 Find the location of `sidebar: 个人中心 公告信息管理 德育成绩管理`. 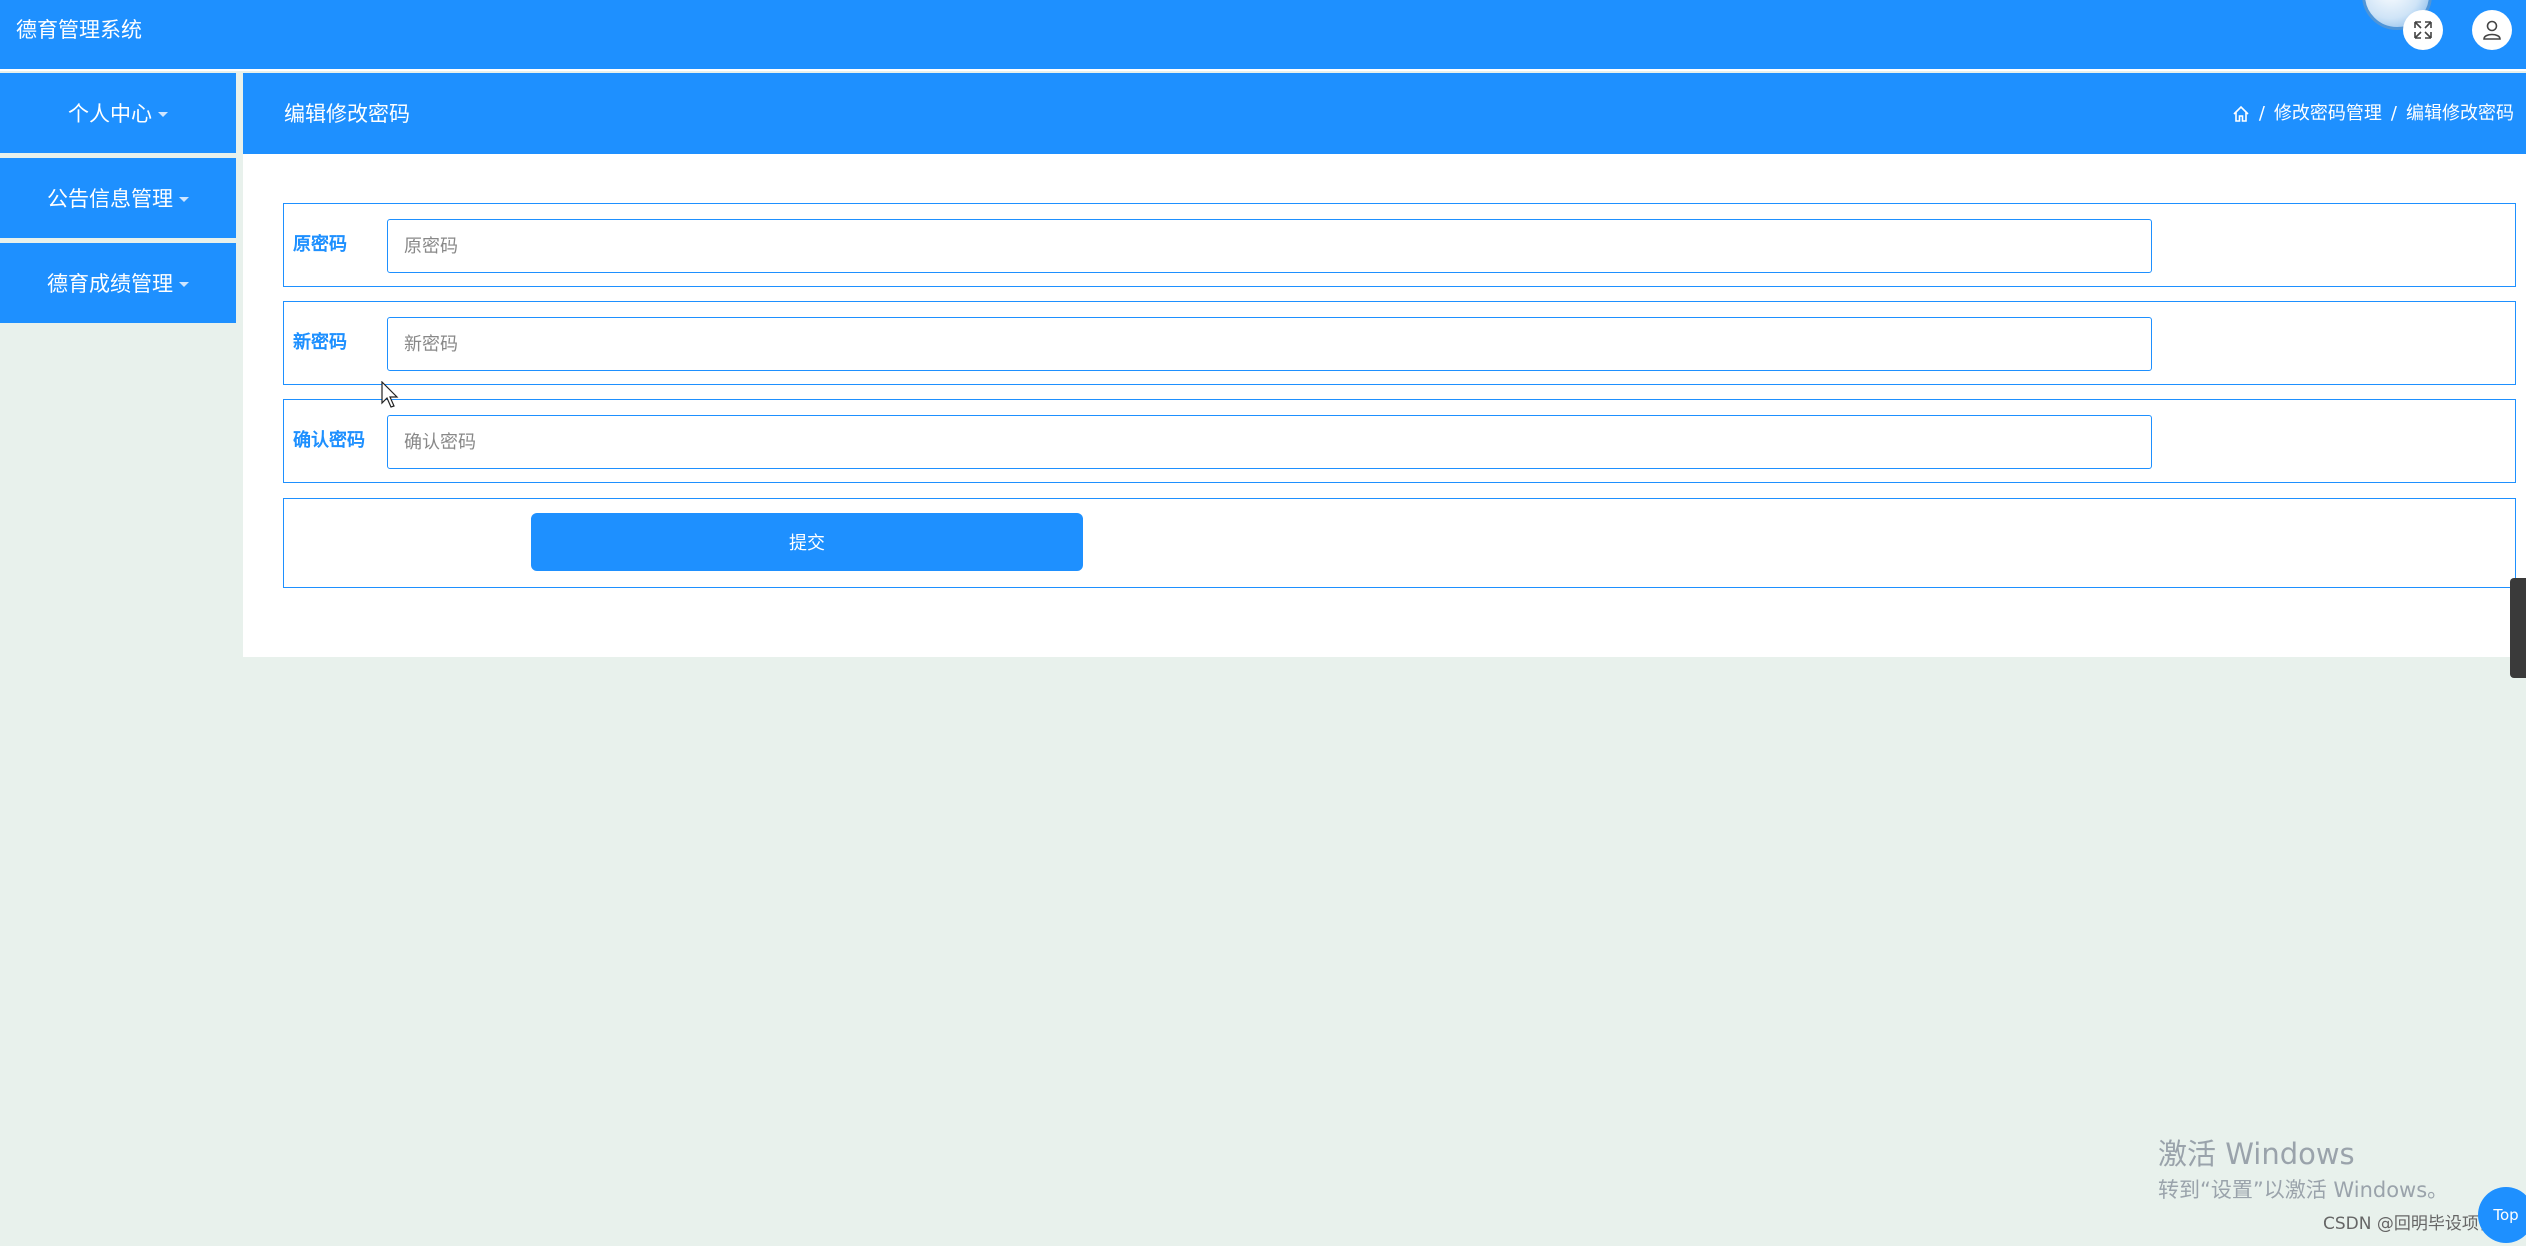

sidebar: 个人中心 公告信息管理 德育成绩管理 is located at coordinates (118, 200).